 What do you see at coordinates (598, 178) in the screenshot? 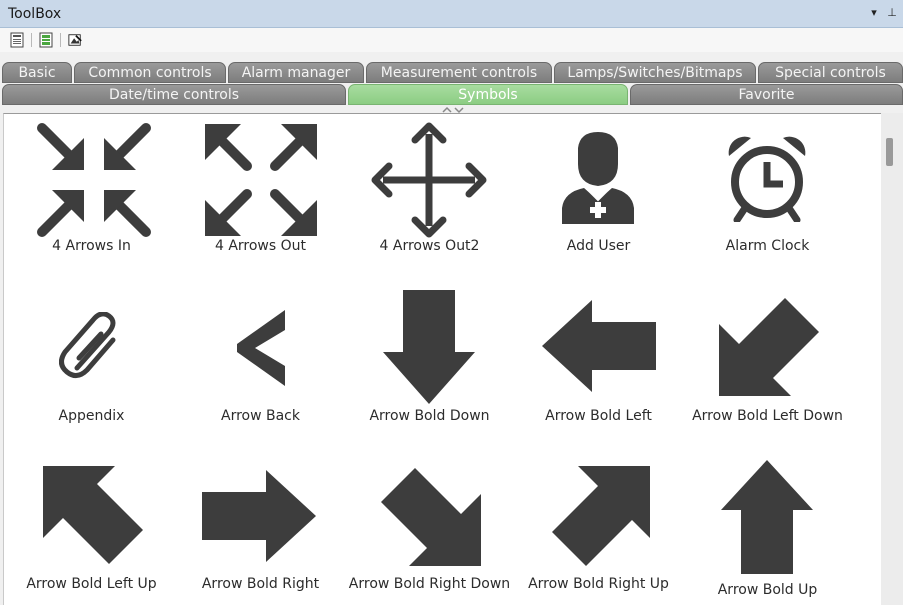
I see `add-user-icon` at bounding box center [598, 178].